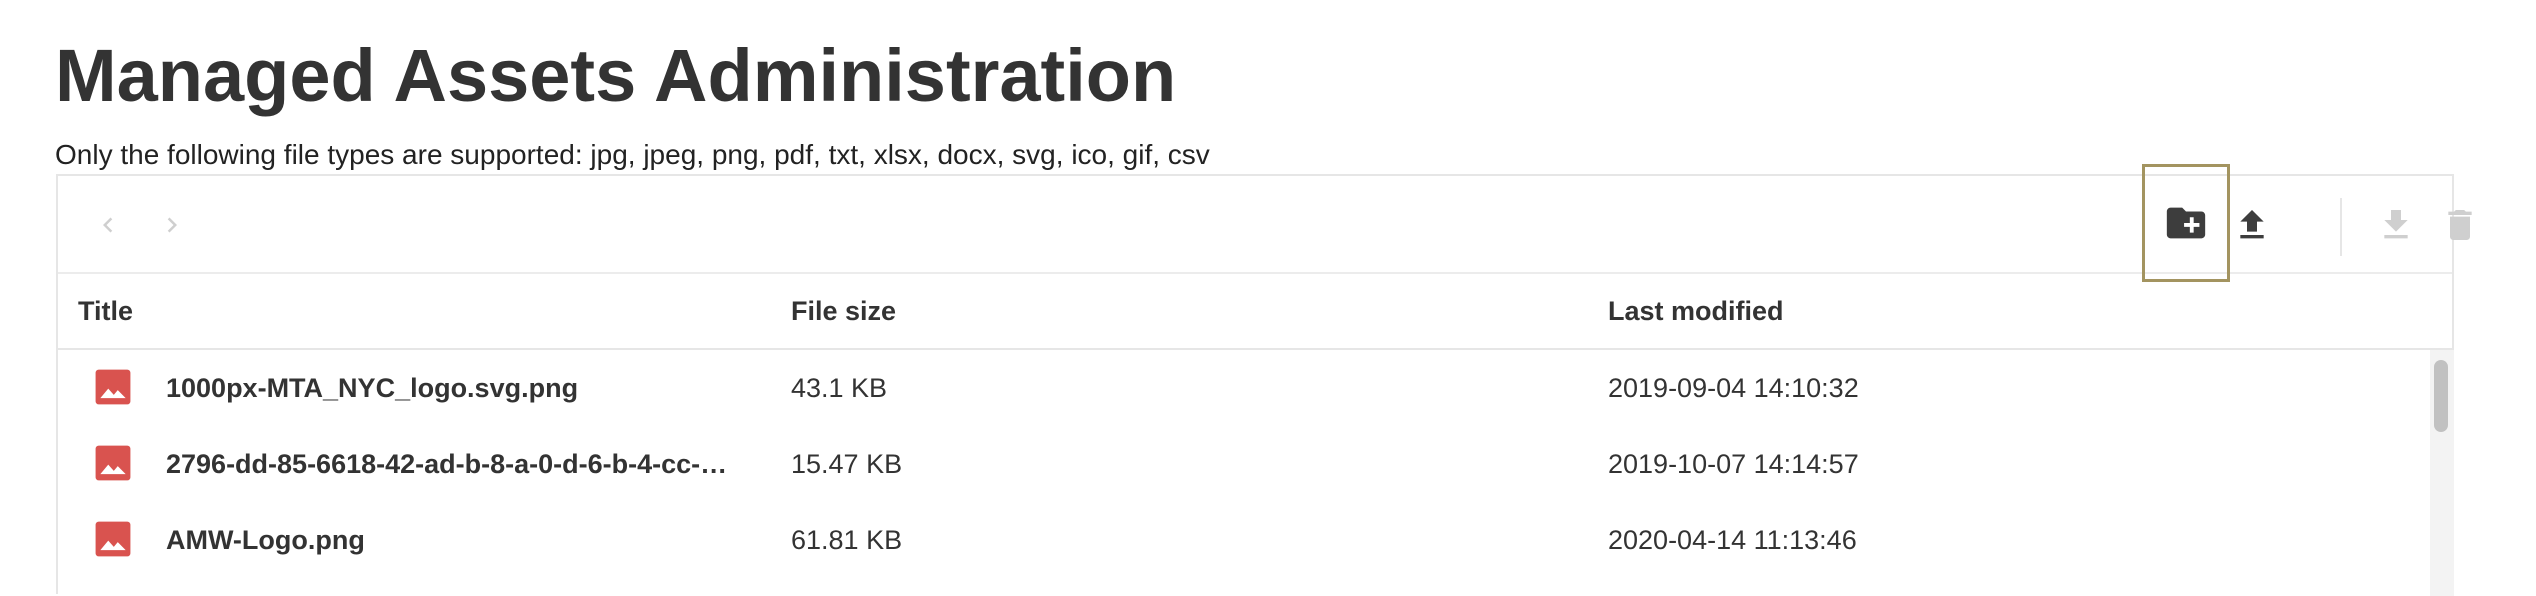 The image size is (2536, 596). I want to click on scrollbar-thumb, so click(2441, 396).